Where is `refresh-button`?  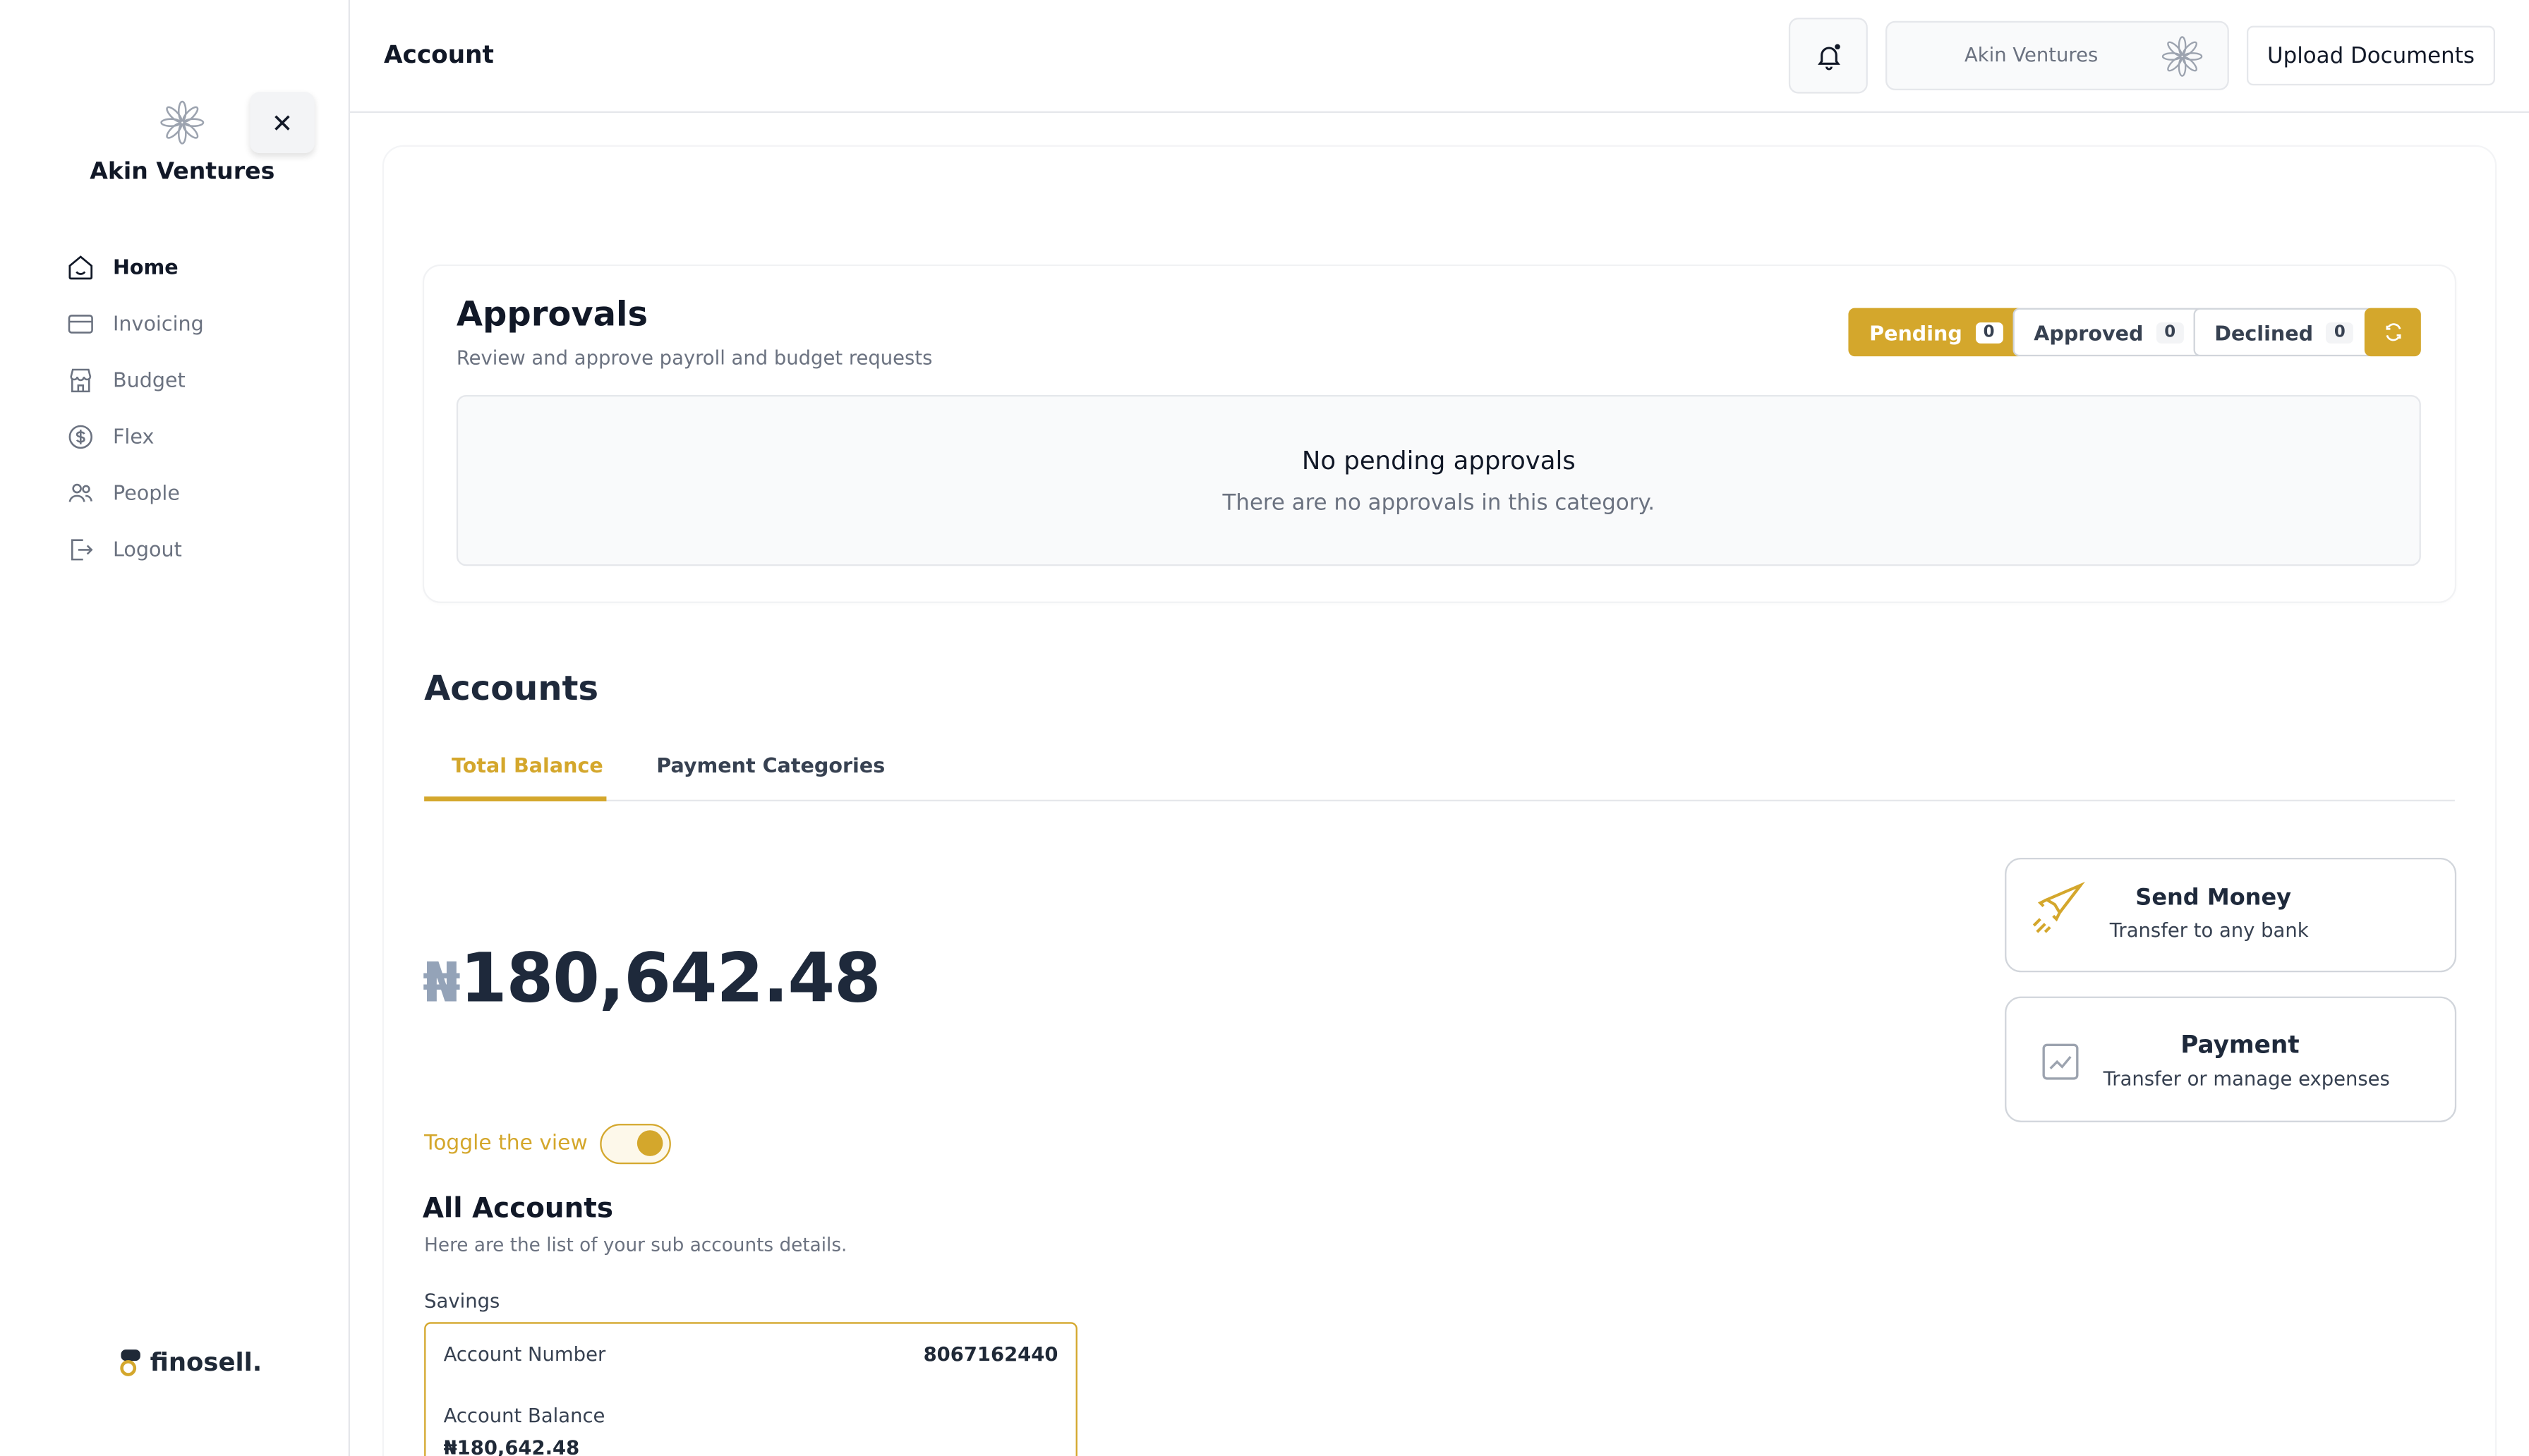 refresh-button is located at coordinates (2392, 333).